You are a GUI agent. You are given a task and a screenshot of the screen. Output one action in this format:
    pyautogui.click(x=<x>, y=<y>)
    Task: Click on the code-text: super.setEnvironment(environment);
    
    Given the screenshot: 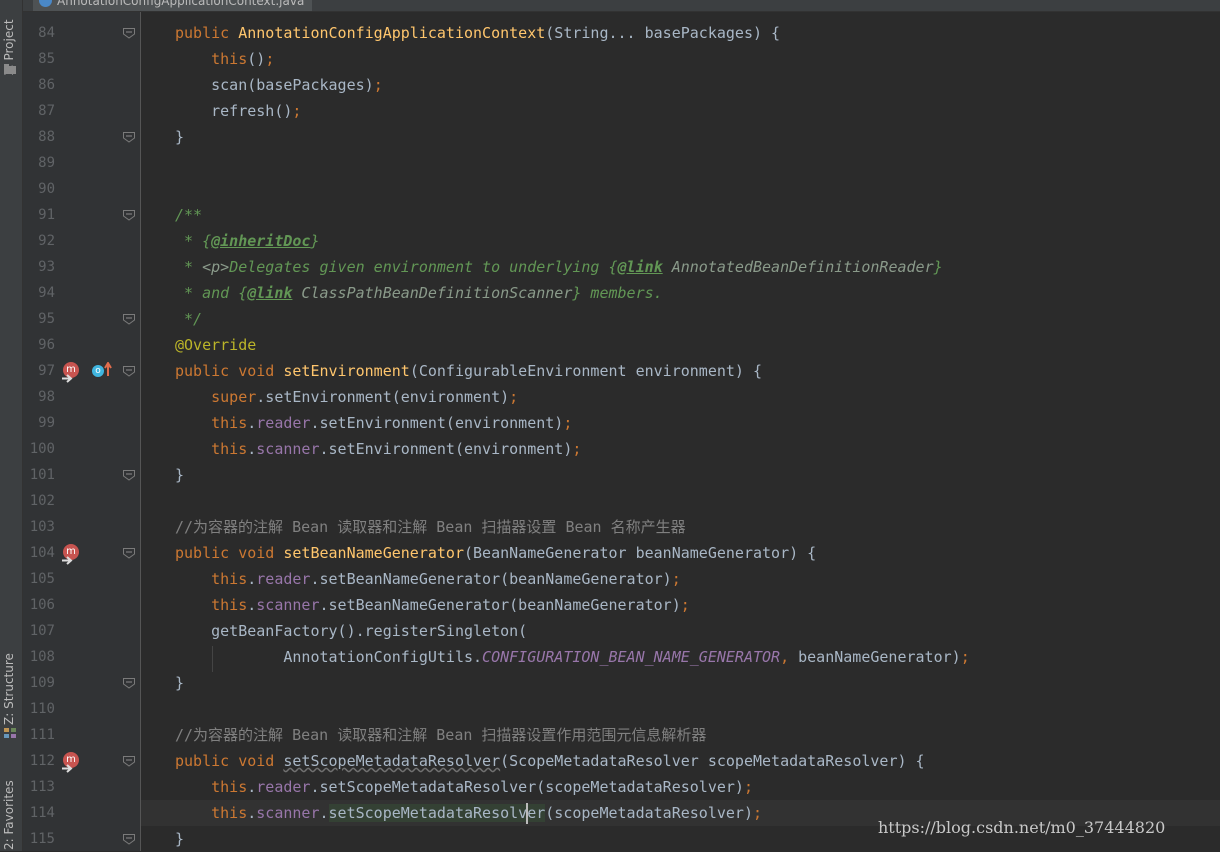 What is the action you would take?
    pyautogui.click(x=346, y=397)
    